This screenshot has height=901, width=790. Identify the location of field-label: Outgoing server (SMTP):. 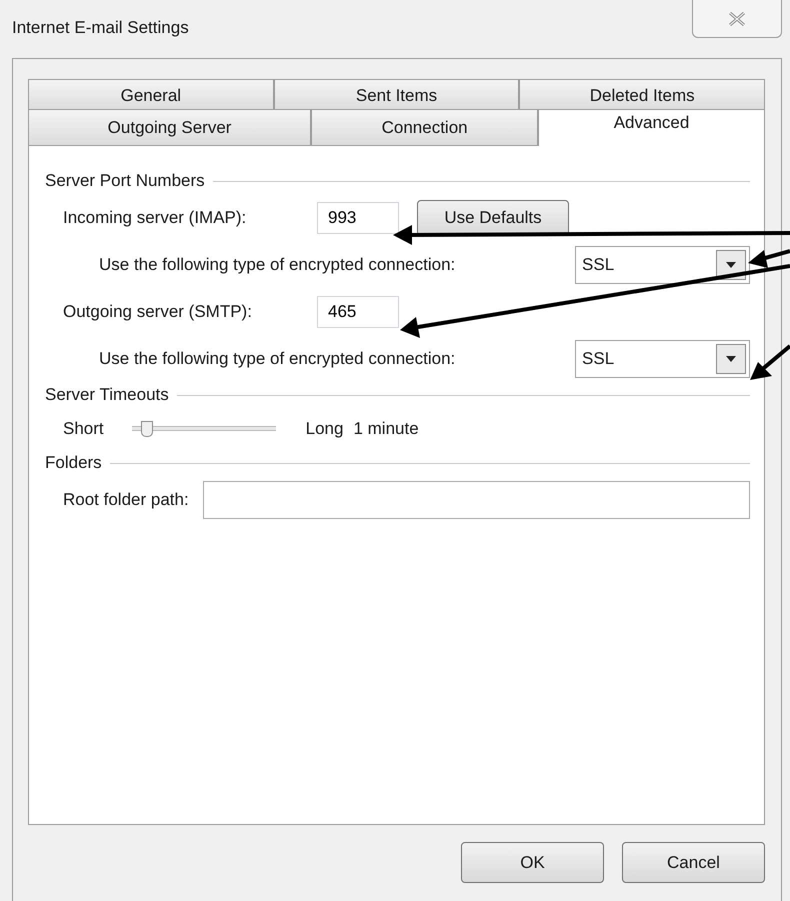
(158, 312).